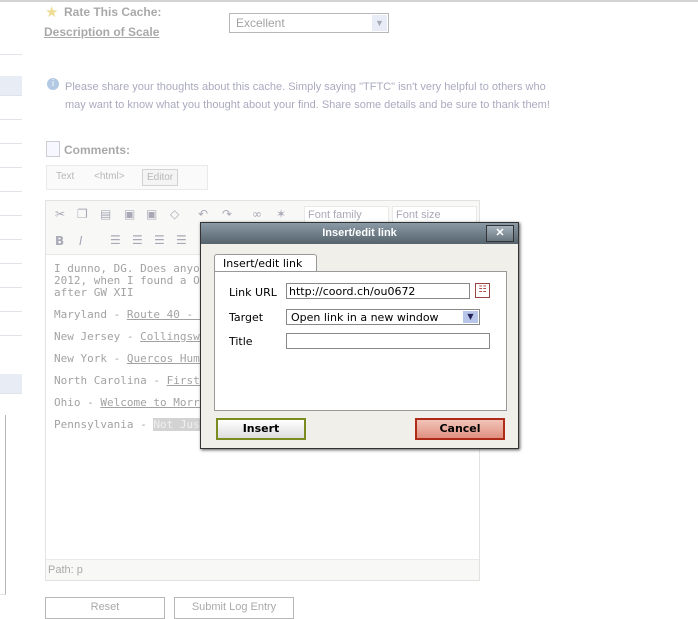 Image resolution: width=698 pixels, height=619 pixels. Describe the element at coordinates (349, 1) in the screenshot. I see `divider` at that location.